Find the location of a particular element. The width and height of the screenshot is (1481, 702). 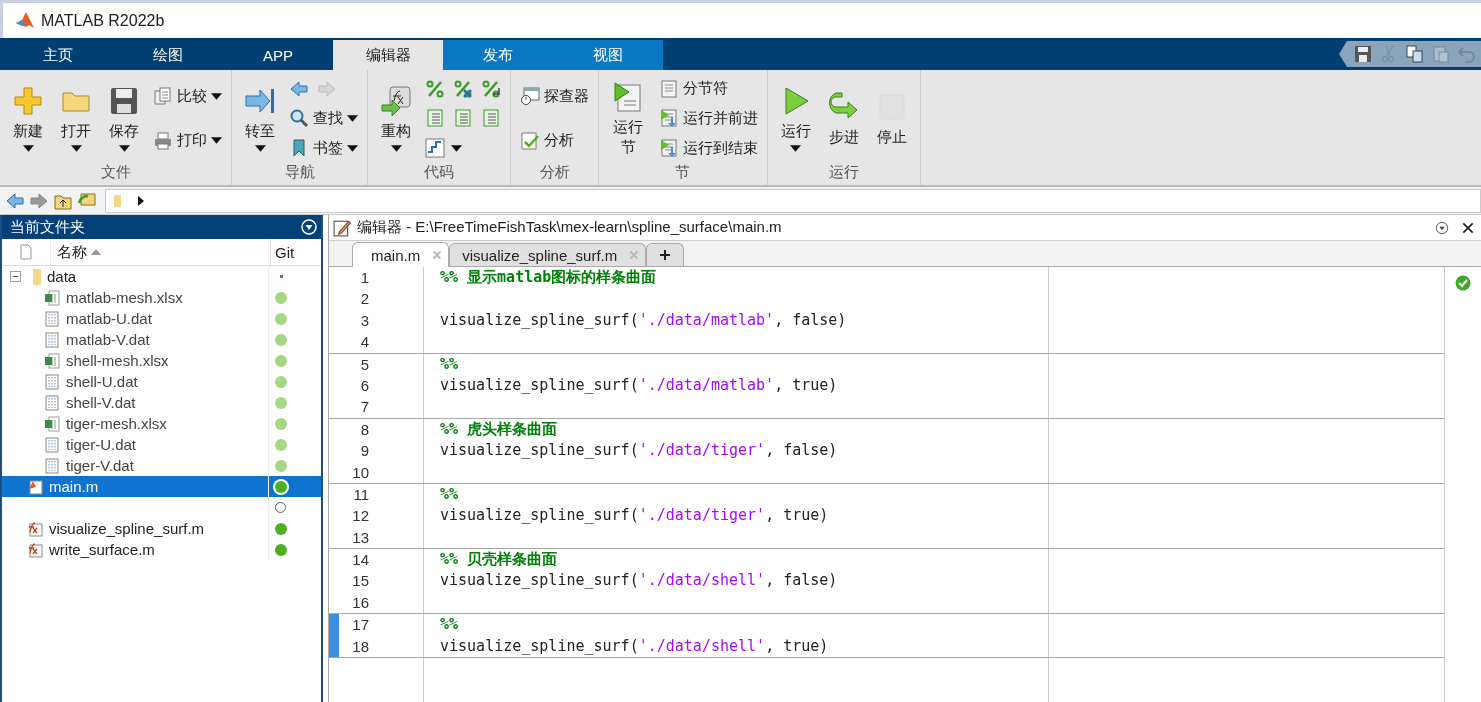

column-header: Git is located at coordinates (296, 252).